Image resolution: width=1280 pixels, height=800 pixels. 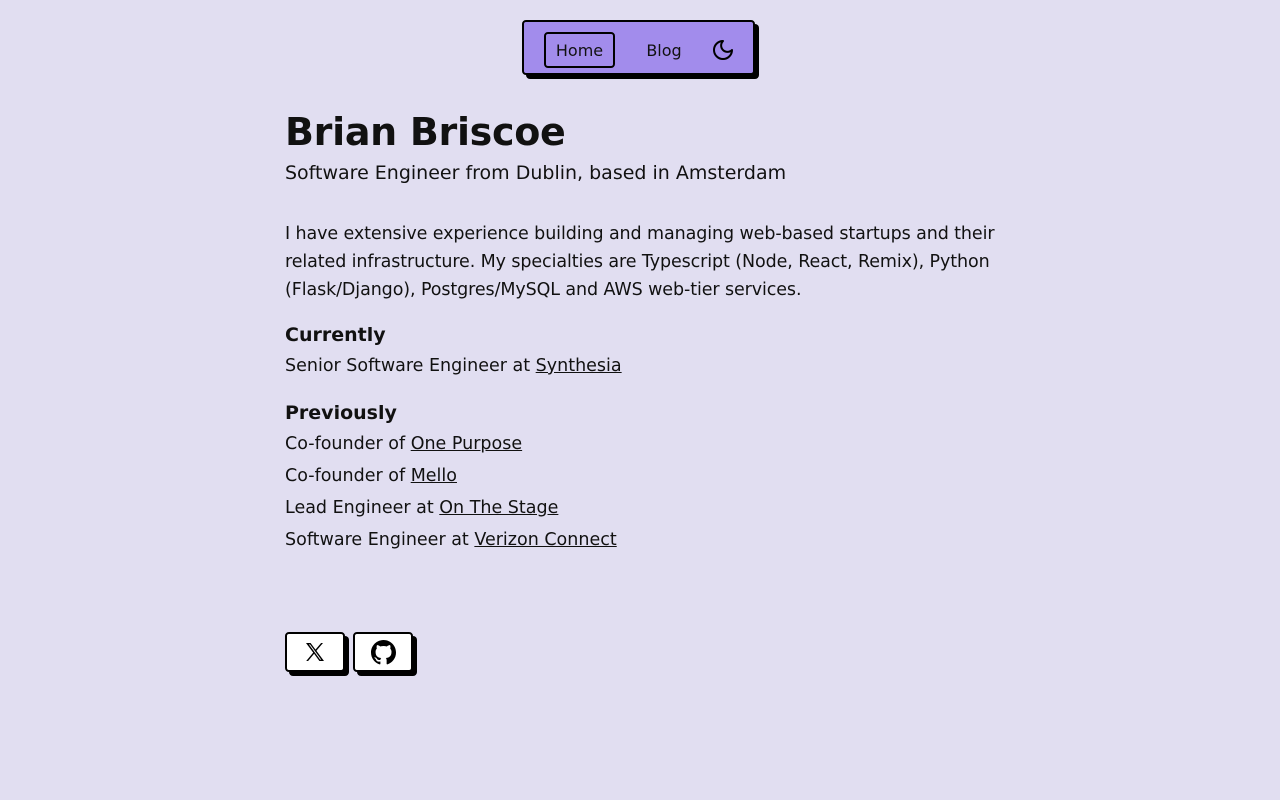 I want to click on previous-role: Co-founder of Mello, so click(x=645, y=476).